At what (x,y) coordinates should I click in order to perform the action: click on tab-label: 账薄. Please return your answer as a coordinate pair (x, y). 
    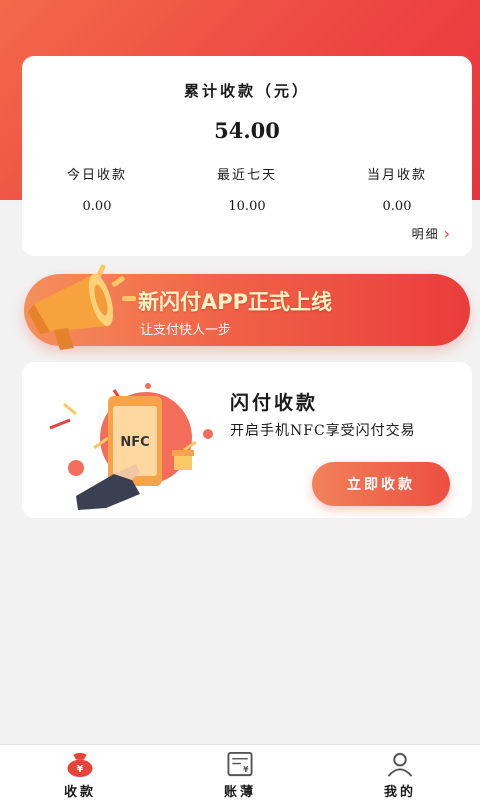
    Looking at the image, I should click on (239, 792).